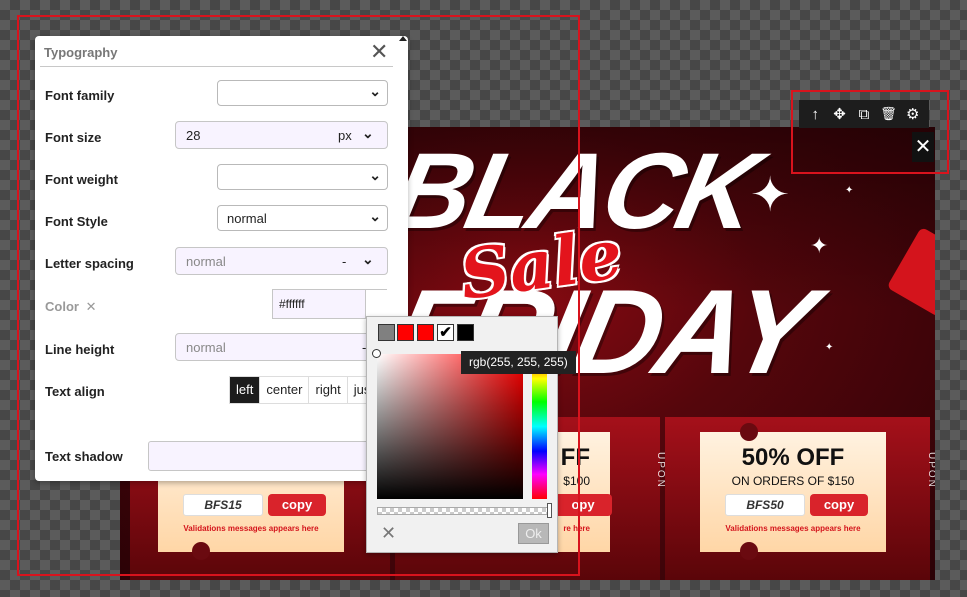  What do you see at coordinates (206, 347) in the screenshot?
I see `line-height-value: normal` at bounding box center [206, 347].